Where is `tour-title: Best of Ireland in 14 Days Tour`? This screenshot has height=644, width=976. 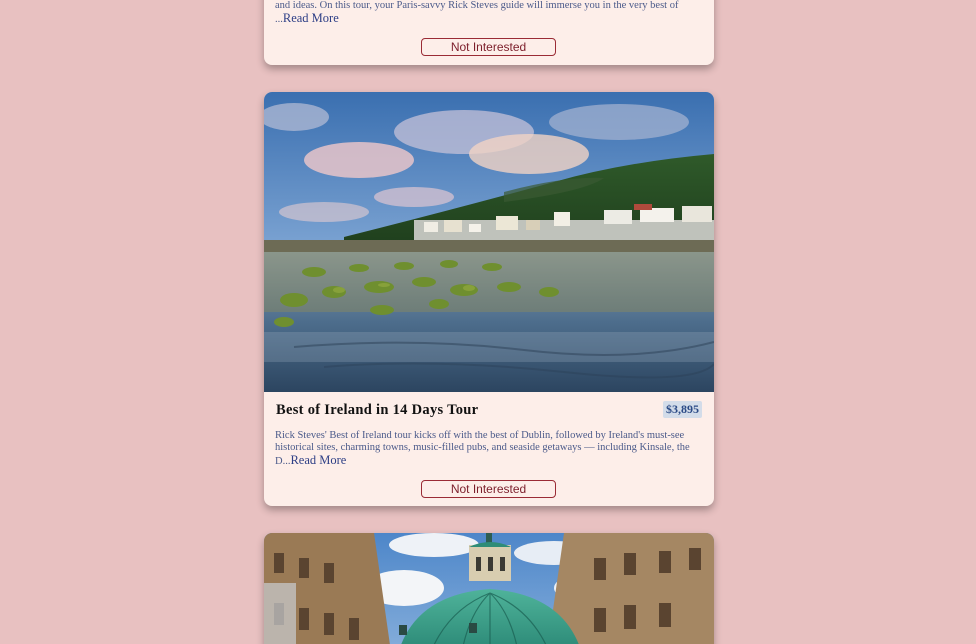
tour-title: Best of Ireland in 14 Days Tour is located at coordinates (377, 410).